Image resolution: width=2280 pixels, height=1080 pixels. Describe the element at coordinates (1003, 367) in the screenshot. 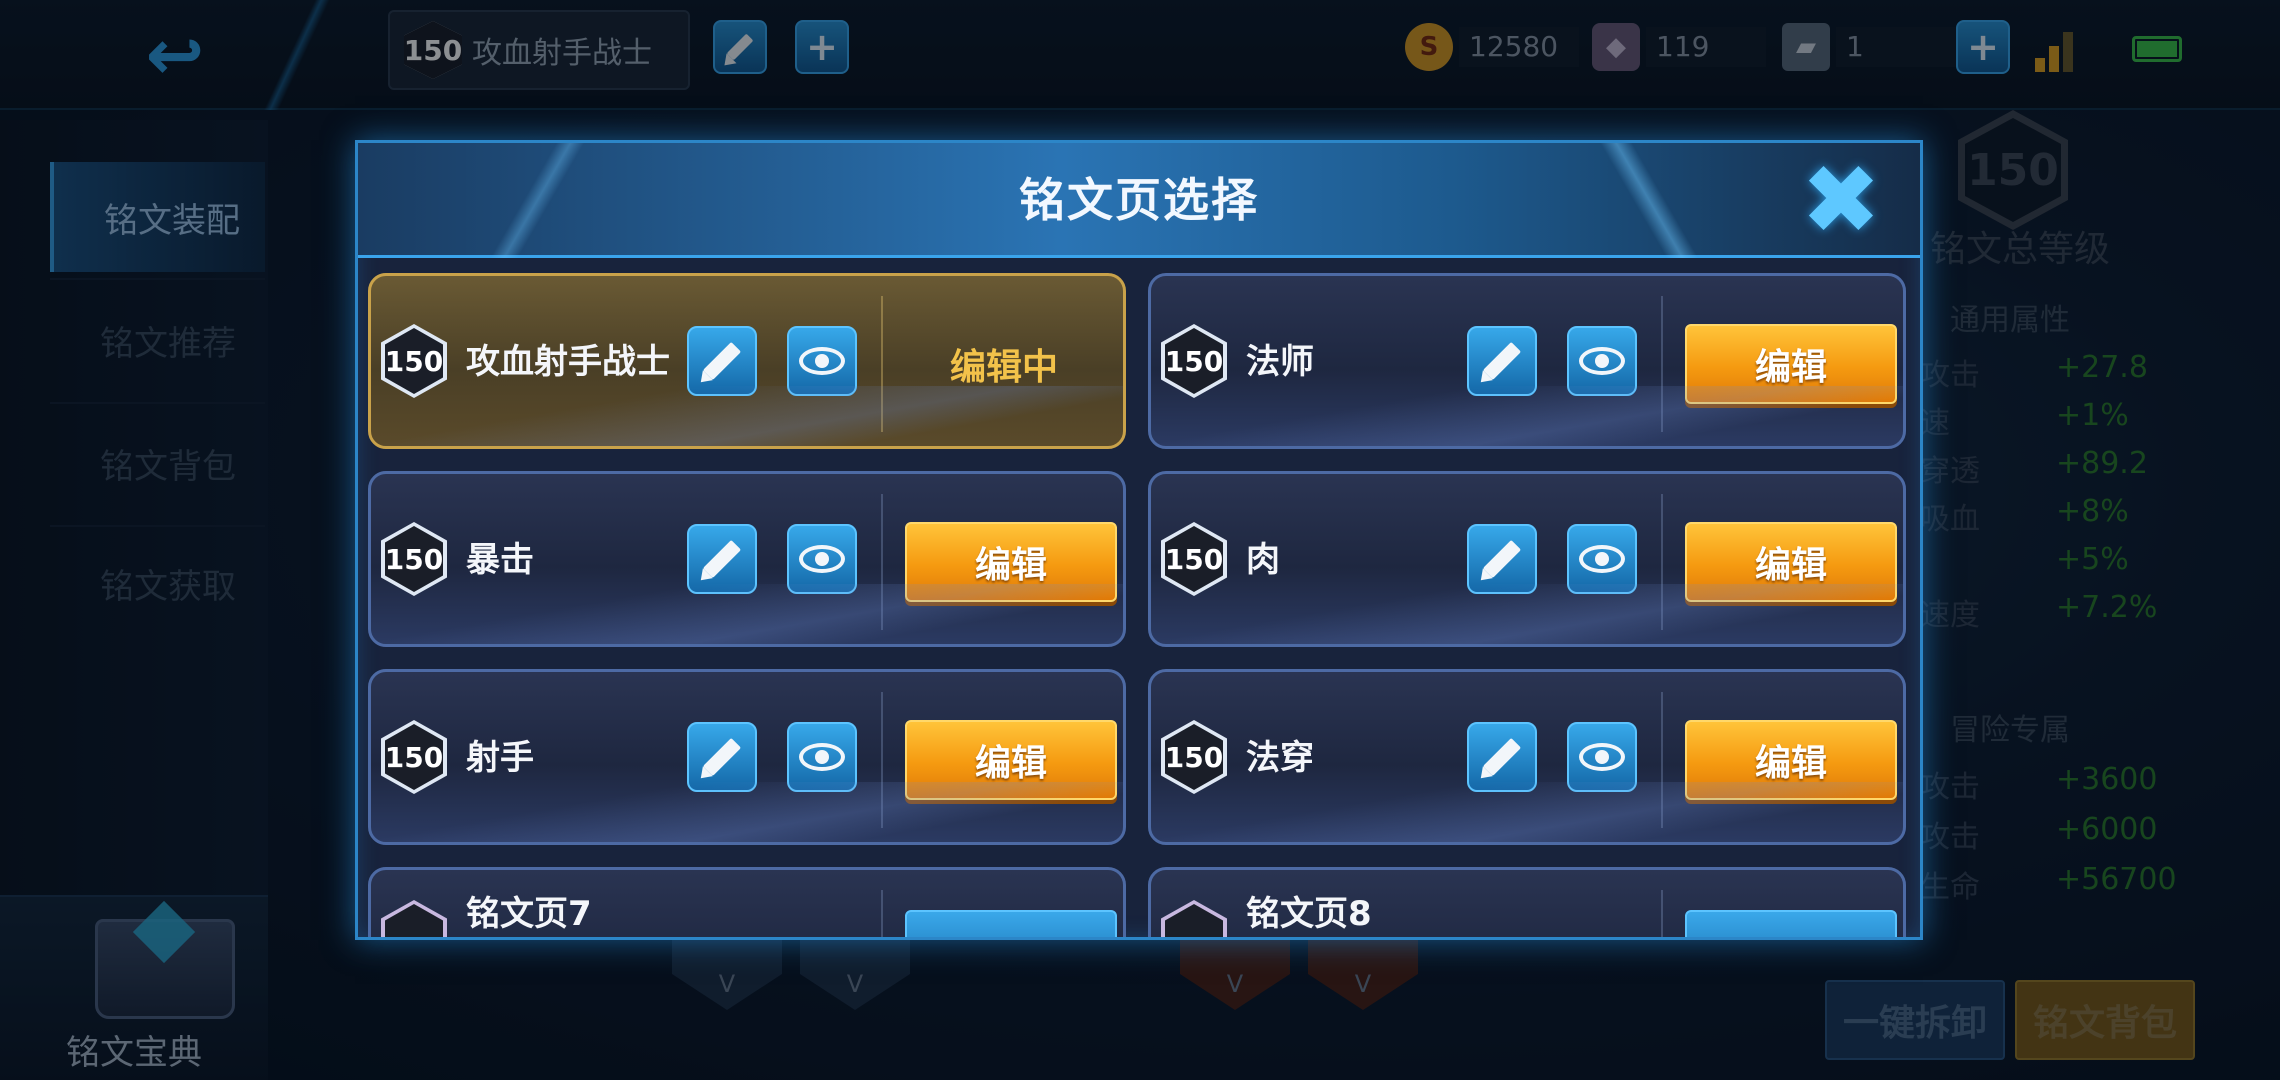

I see `editing-status: 编辑中` at that location.